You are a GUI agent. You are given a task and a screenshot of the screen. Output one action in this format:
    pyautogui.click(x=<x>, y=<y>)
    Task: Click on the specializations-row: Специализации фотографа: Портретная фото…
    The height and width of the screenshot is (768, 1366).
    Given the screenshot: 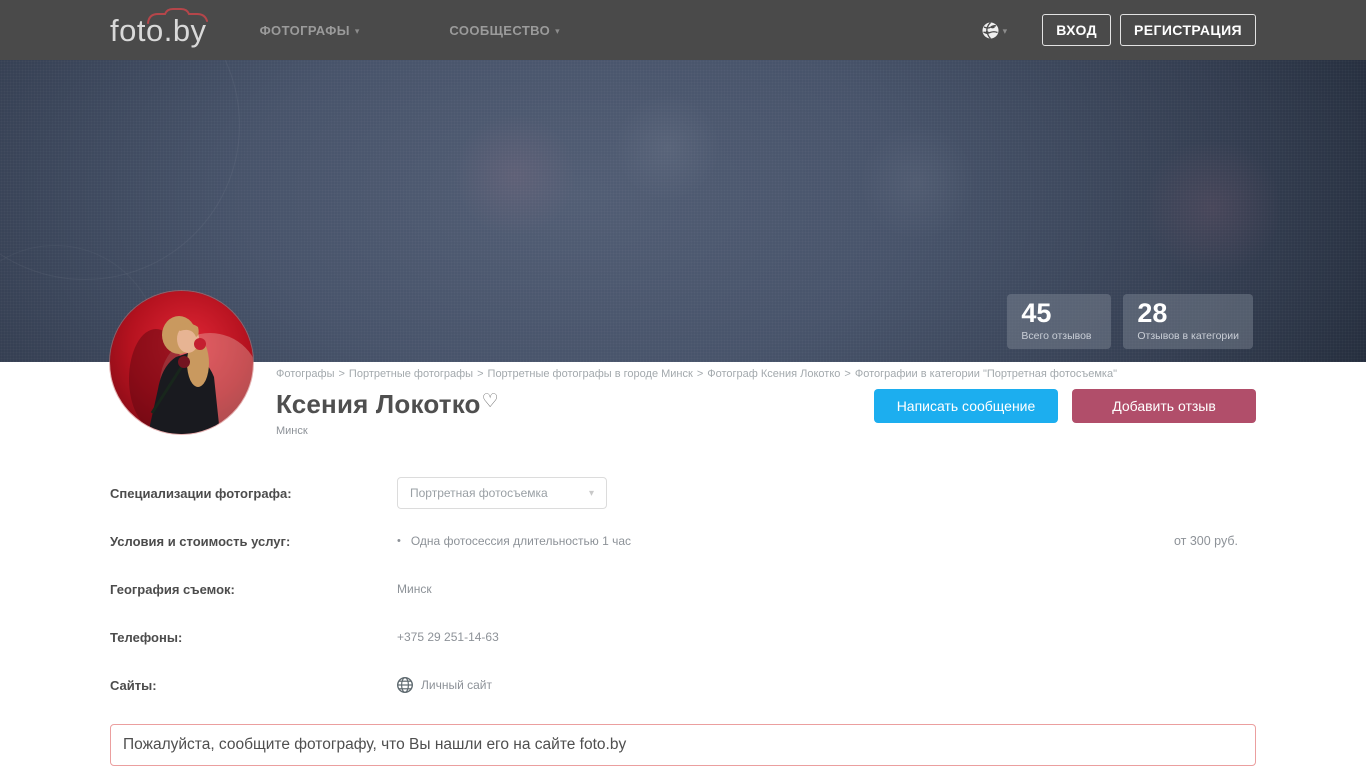 What is the action you would take?
    pyautogui.click(x=683, y=493)
    